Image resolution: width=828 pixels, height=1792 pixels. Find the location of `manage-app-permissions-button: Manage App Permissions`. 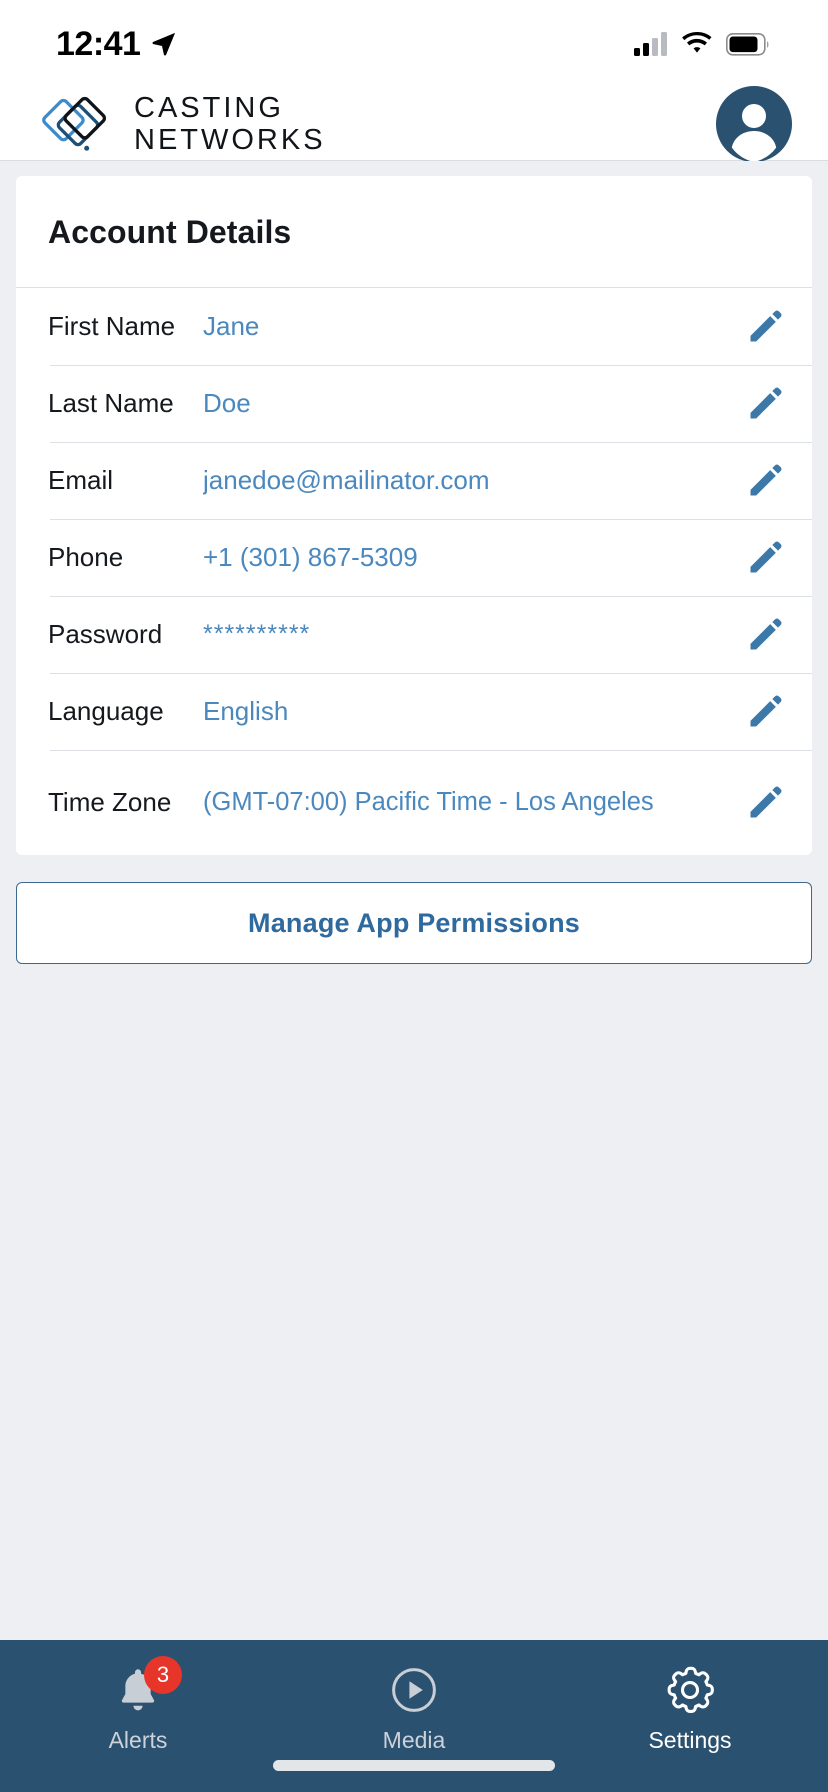

manage-app-permissions-button: Manage App Permissions is located at coordinates (414, 923).